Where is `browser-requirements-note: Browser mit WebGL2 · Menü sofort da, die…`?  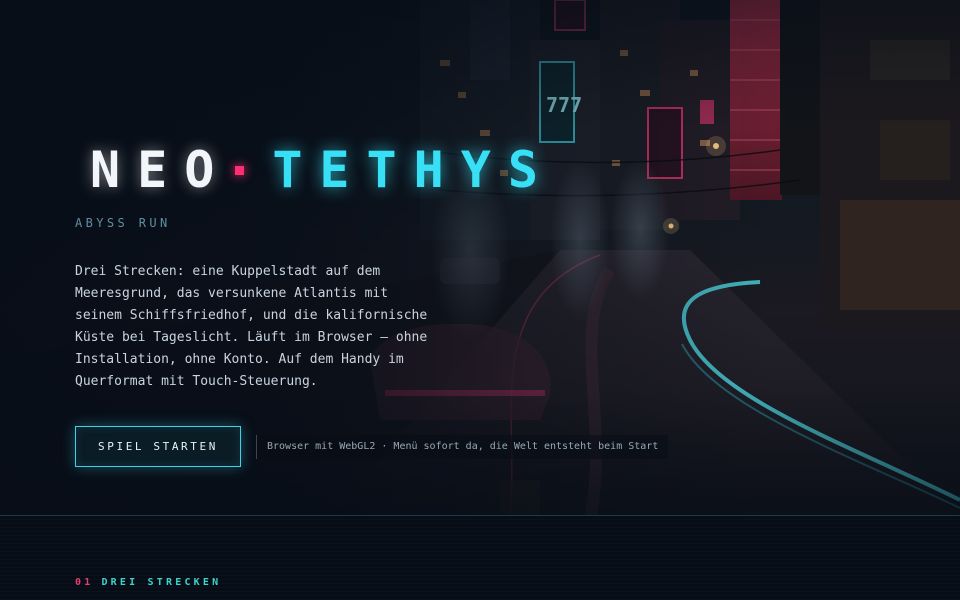
browser-requirements-note: Browser mit WebGL2 · Menü sofort da, die… is located at coordinates (462, 447).